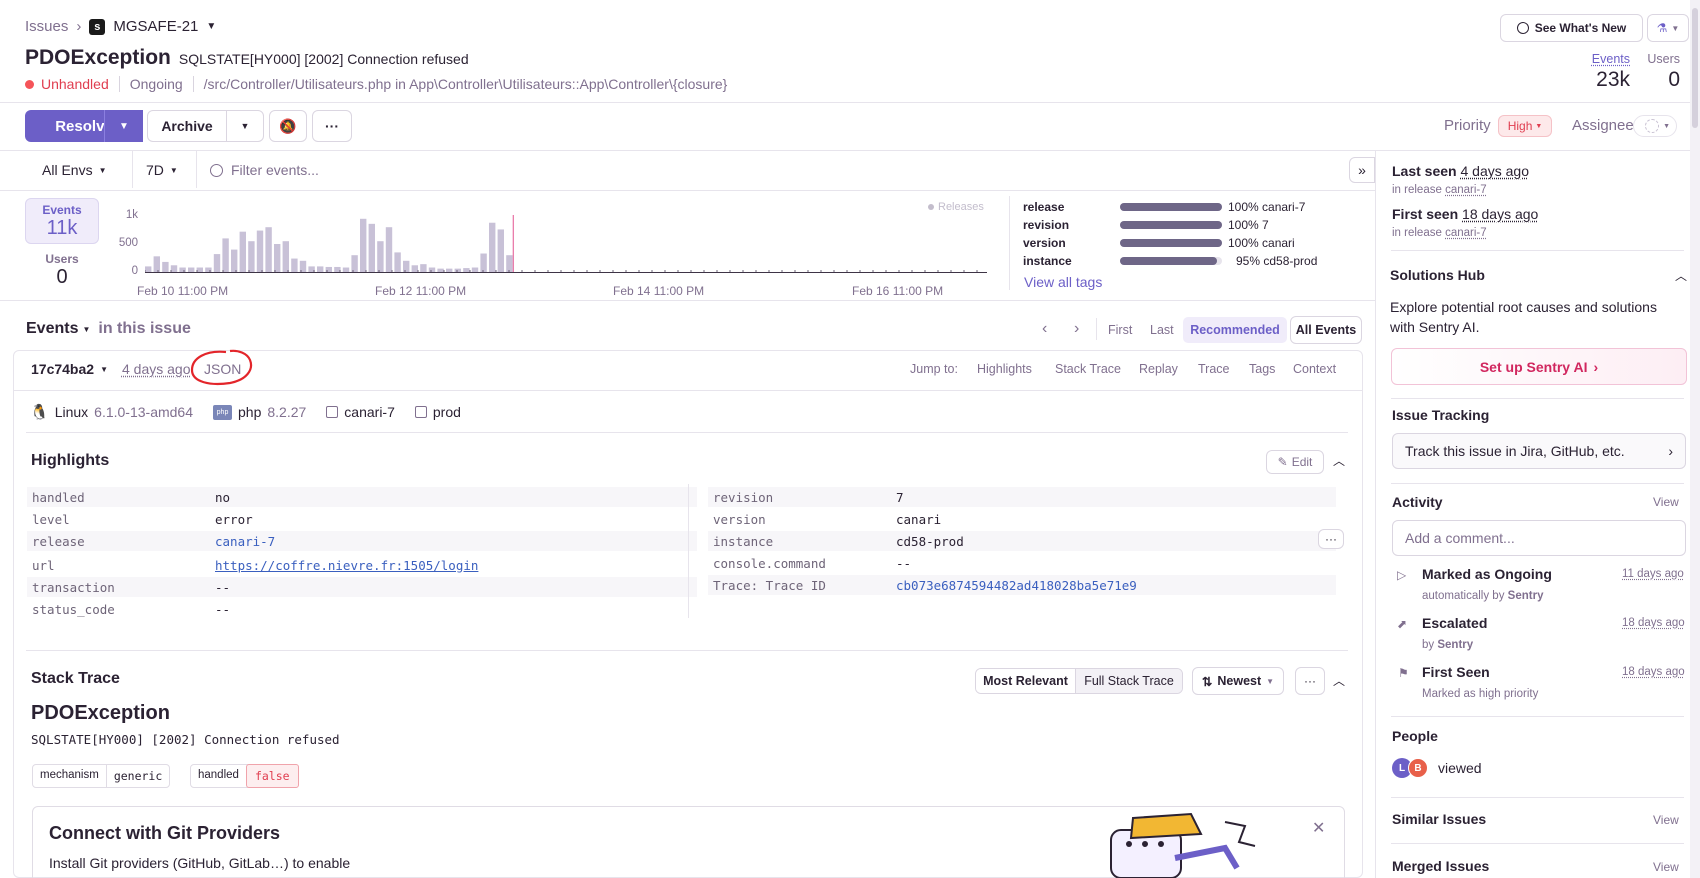 The image size is (1700, 878). Describe the element at coordinates (1695, 439) in the screenshot. I see `scrollbar-track` at that location.